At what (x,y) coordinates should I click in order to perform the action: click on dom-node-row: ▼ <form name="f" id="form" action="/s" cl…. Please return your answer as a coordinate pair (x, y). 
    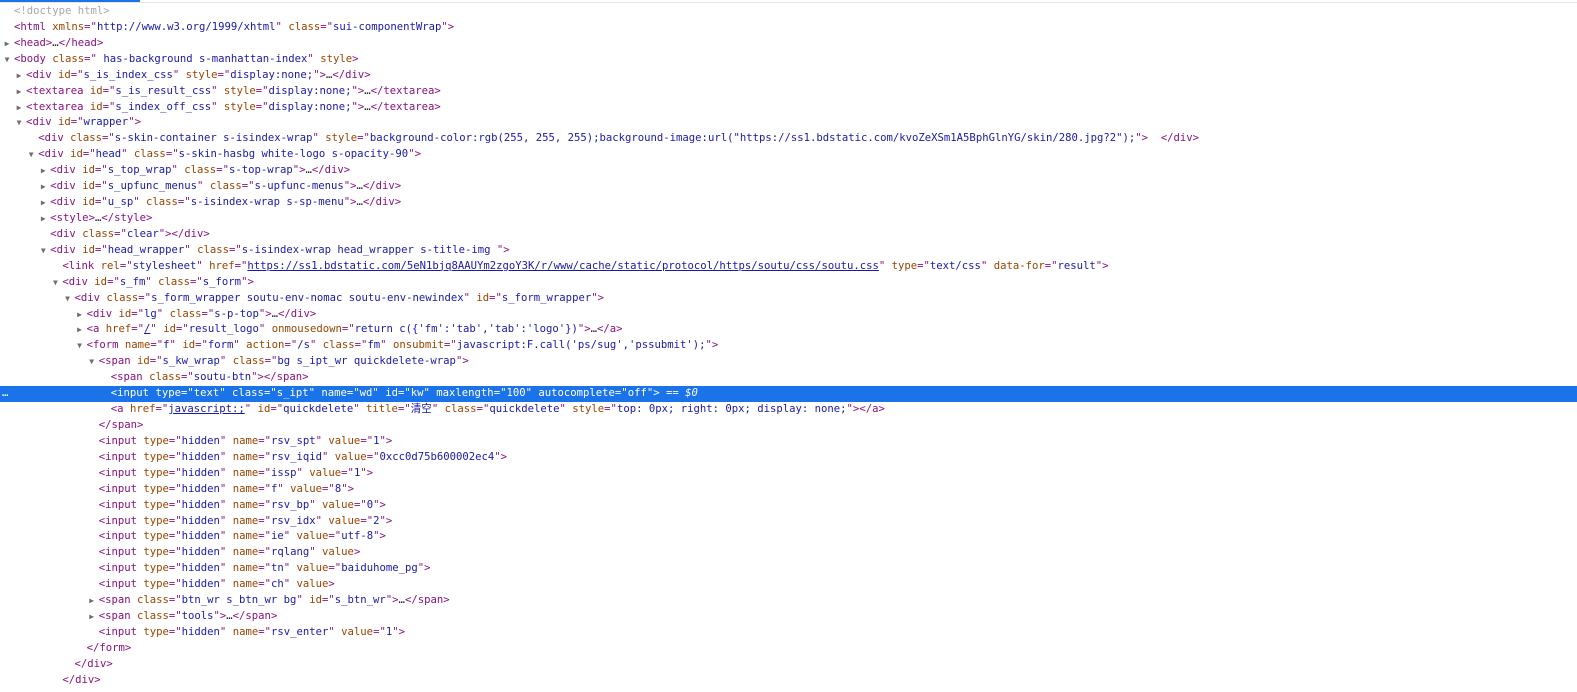
    Looking at the image, I should click on (788, 346).